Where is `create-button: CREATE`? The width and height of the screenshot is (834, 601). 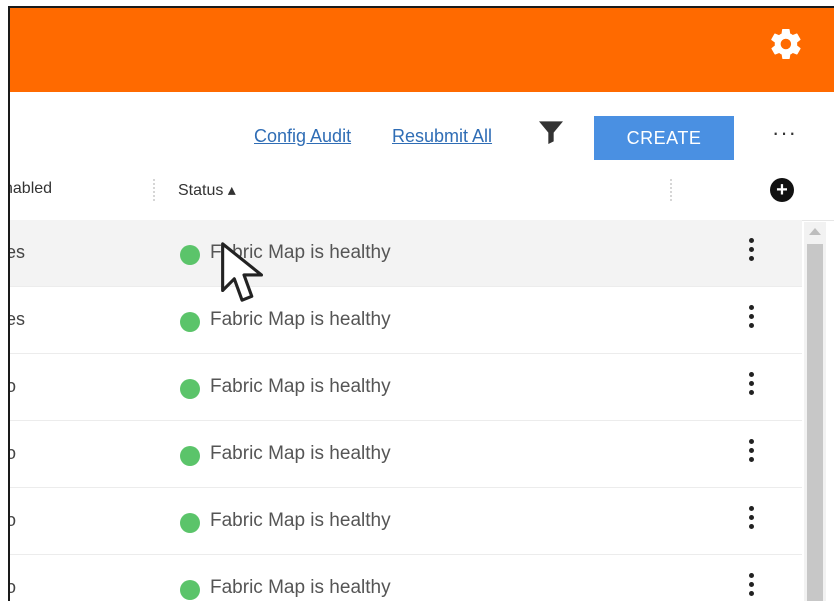
create-button: CREATE is located at coordinates (664, 138).